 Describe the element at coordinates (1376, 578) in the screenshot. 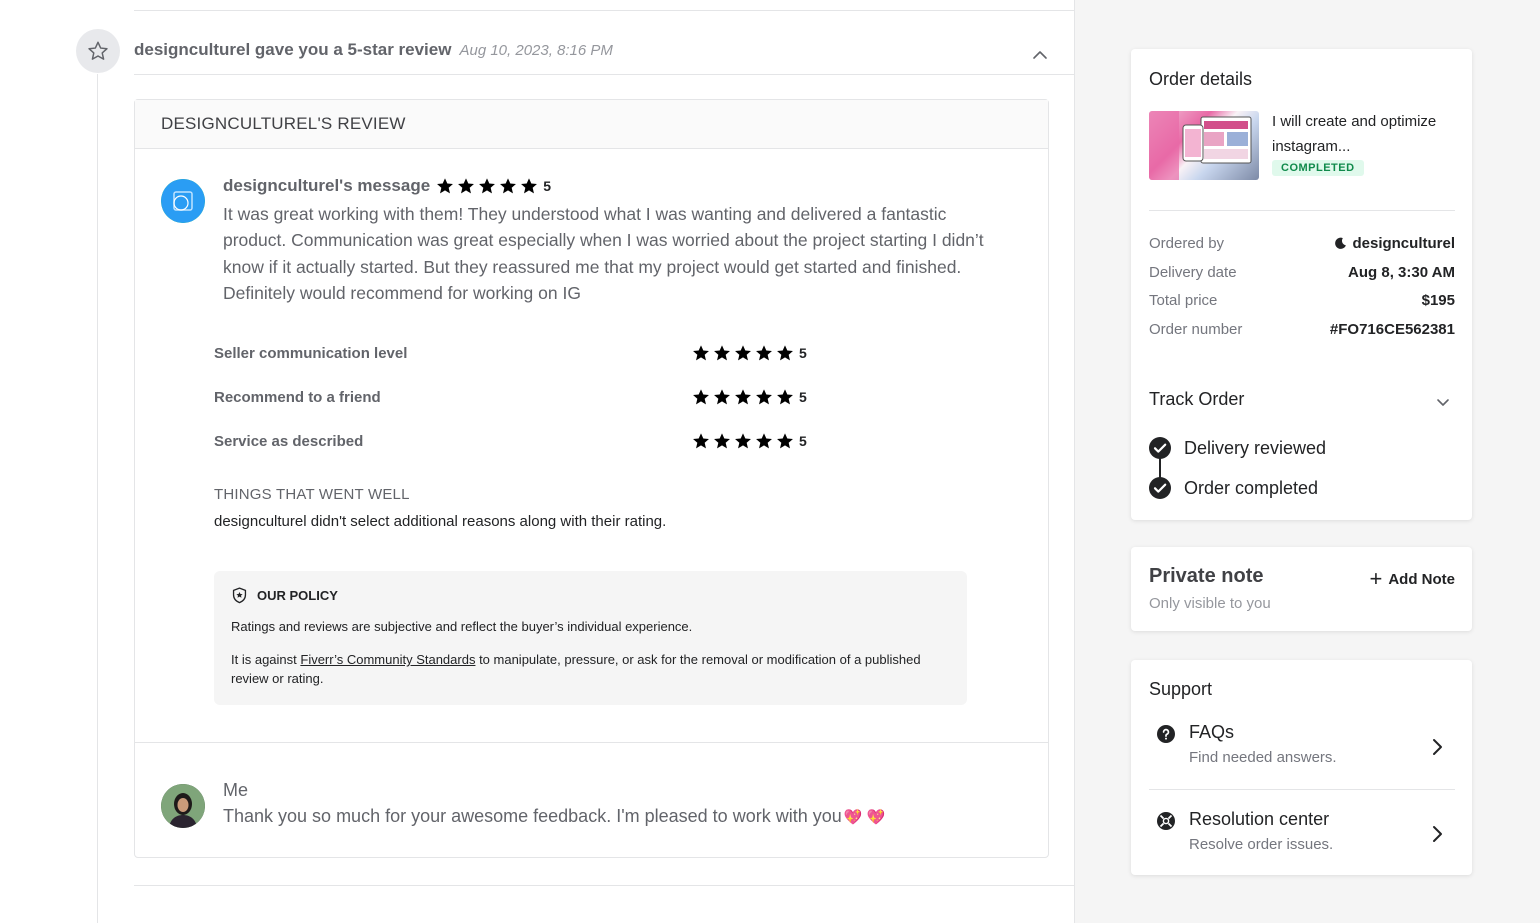

I see `plus-icon: +` at that location.